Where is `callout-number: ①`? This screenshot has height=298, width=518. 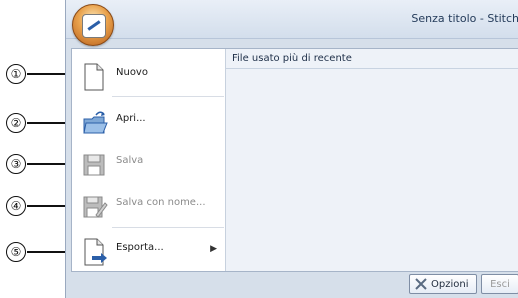 callout-number: ① is located at coordinates (16, 74).